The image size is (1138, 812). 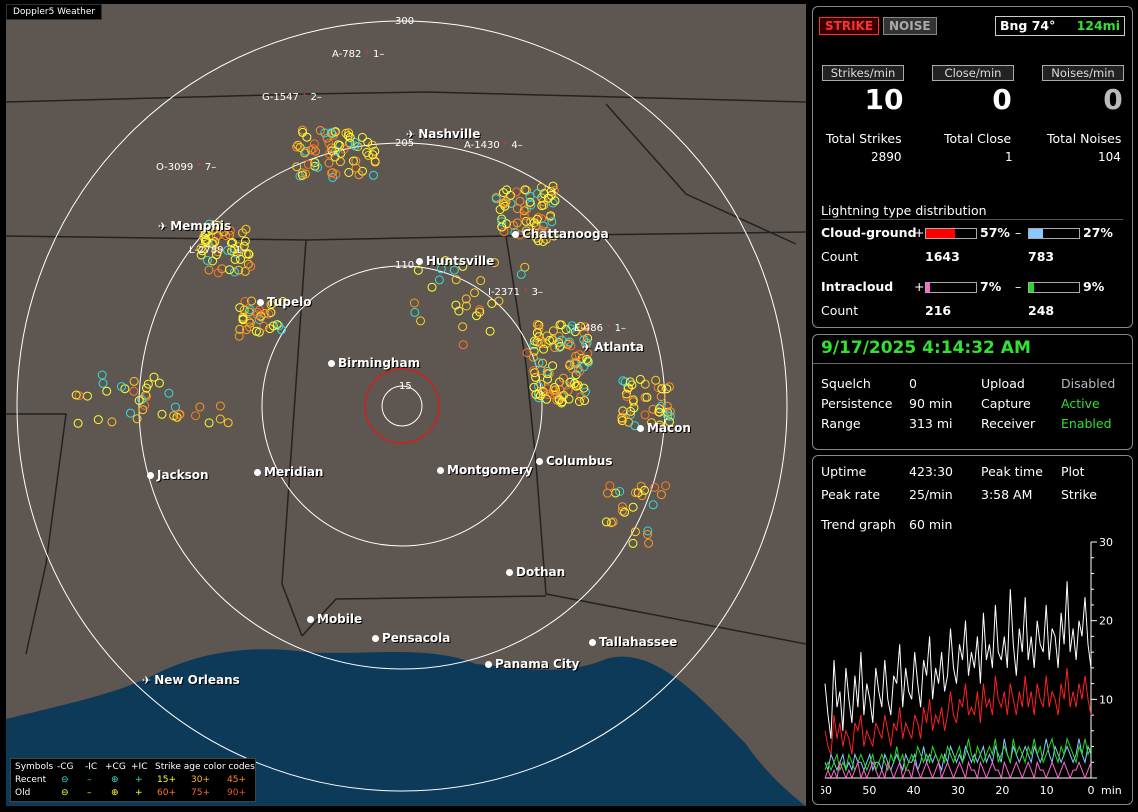 What do you see at coordinates (846, 383) in the screenshot?
I see `squelch-label: Squelch` at bounding box center [846, 383].